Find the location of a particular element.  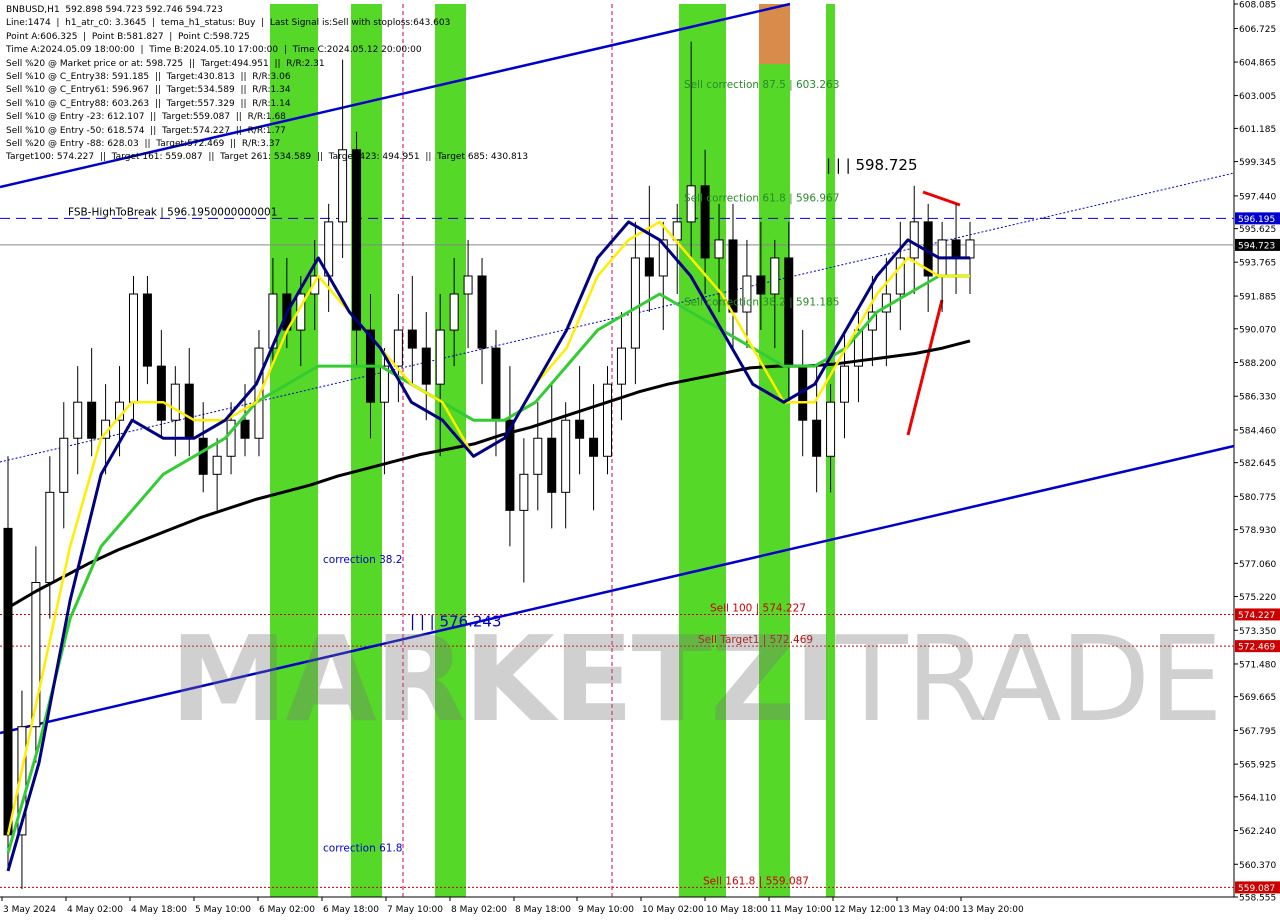

annotation-label: Sell 161.8 | 559.087 is located at coordinates (756, 881).